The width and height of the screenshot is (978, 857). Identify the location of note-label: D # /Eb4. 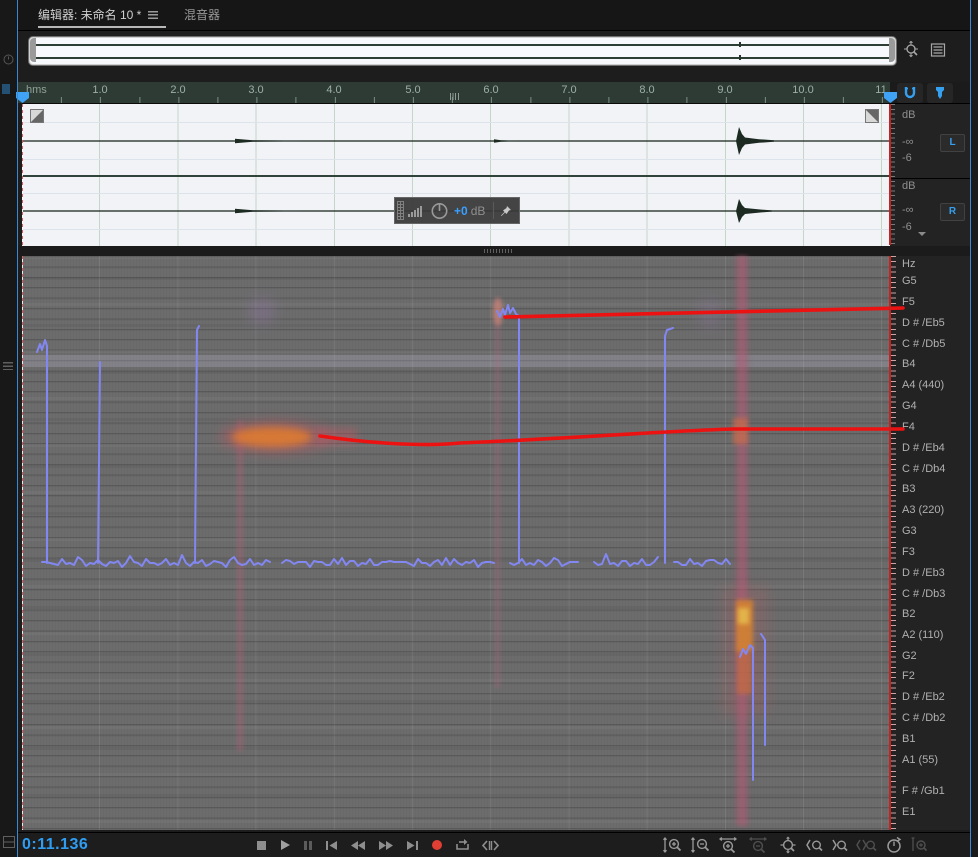
(923, 448).